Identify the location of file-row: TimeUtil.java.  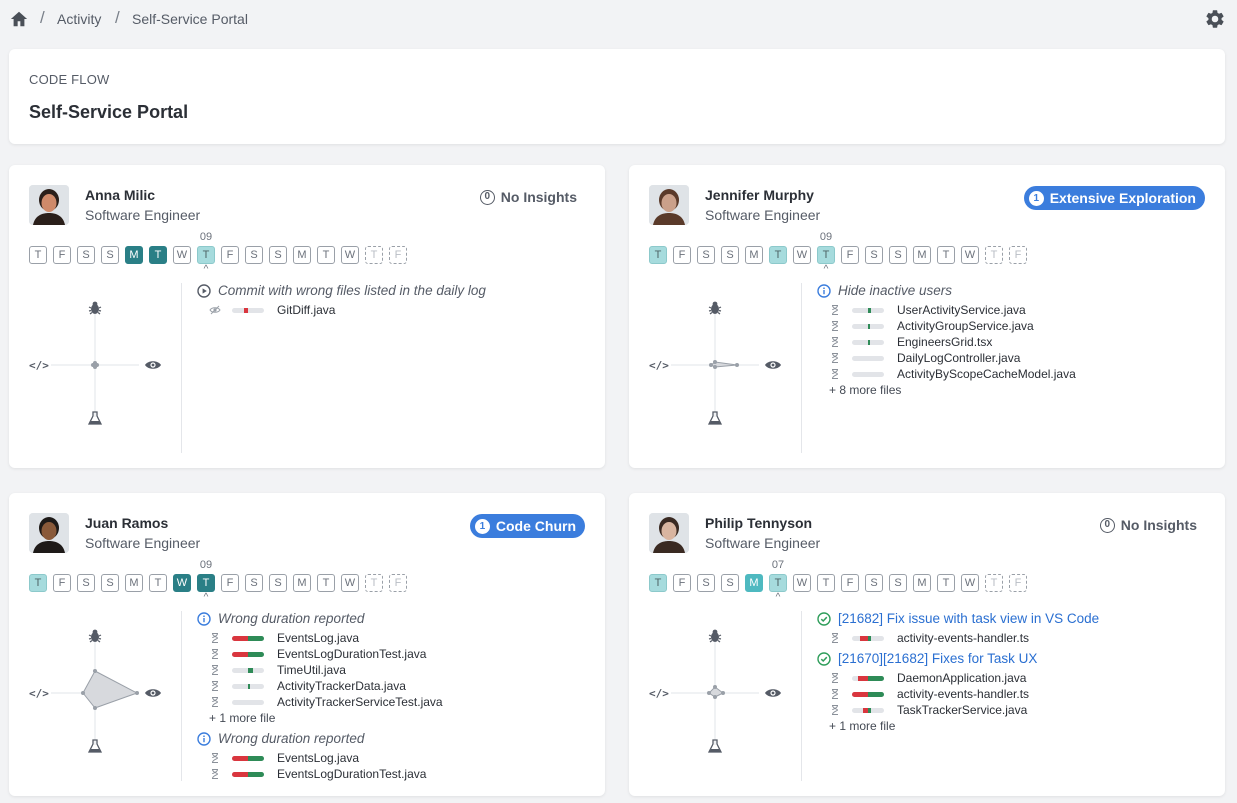
(277, 670).